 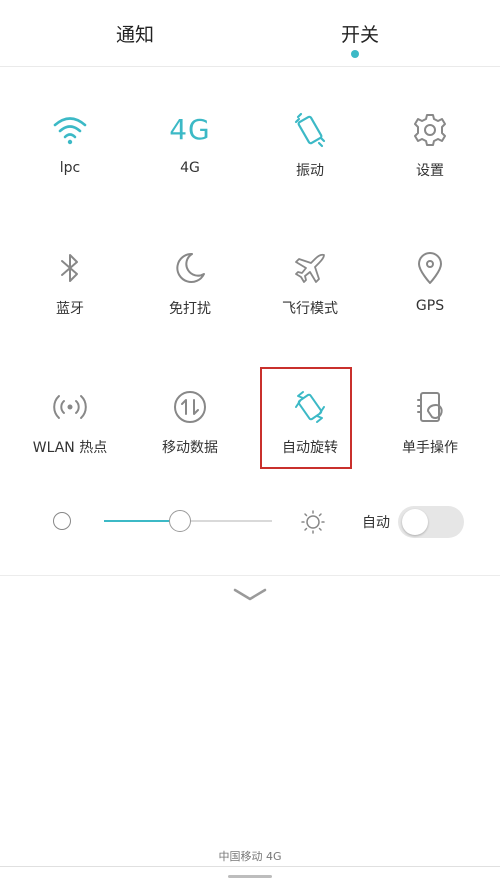 I want to click on auto-brightness-label: 自动, so click(x=376, y=523).